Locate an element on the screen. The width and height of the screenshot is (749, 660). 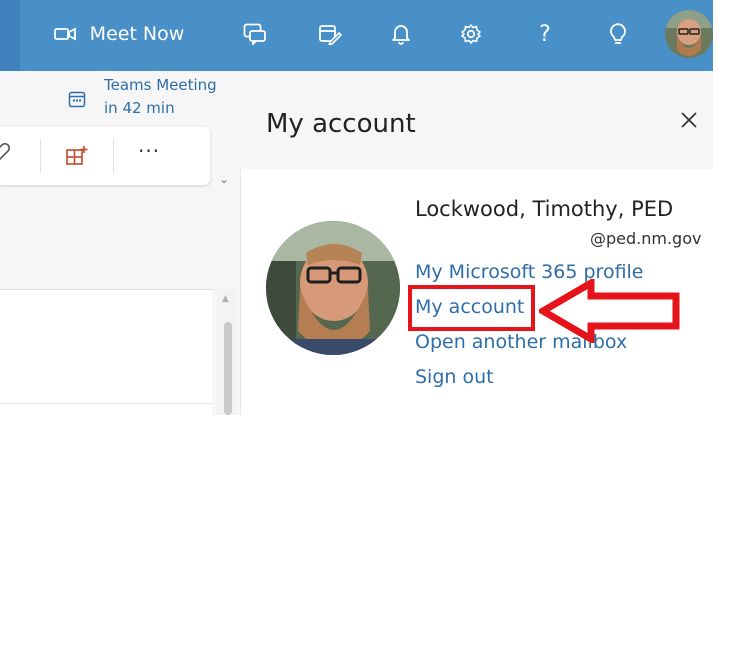
user-email: @ped.nm.gov is located at coordinates (646, 238).